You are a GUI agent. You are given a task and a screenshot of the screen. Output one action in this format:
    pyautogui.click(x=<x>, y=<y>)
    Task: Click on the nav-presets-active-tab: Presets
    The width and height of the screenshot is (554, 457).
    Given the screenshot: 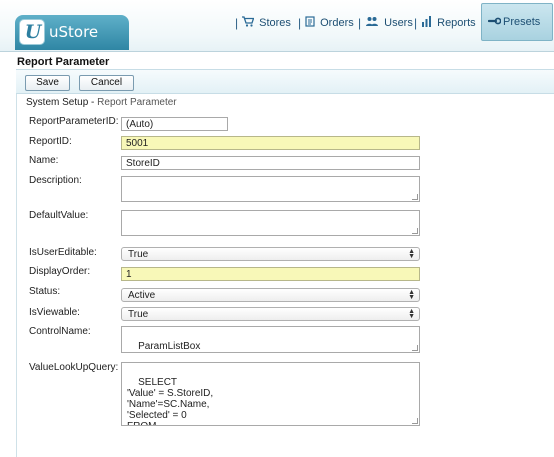 What is the action you would take?
    pyautogui.click(x=517, y=22)
    